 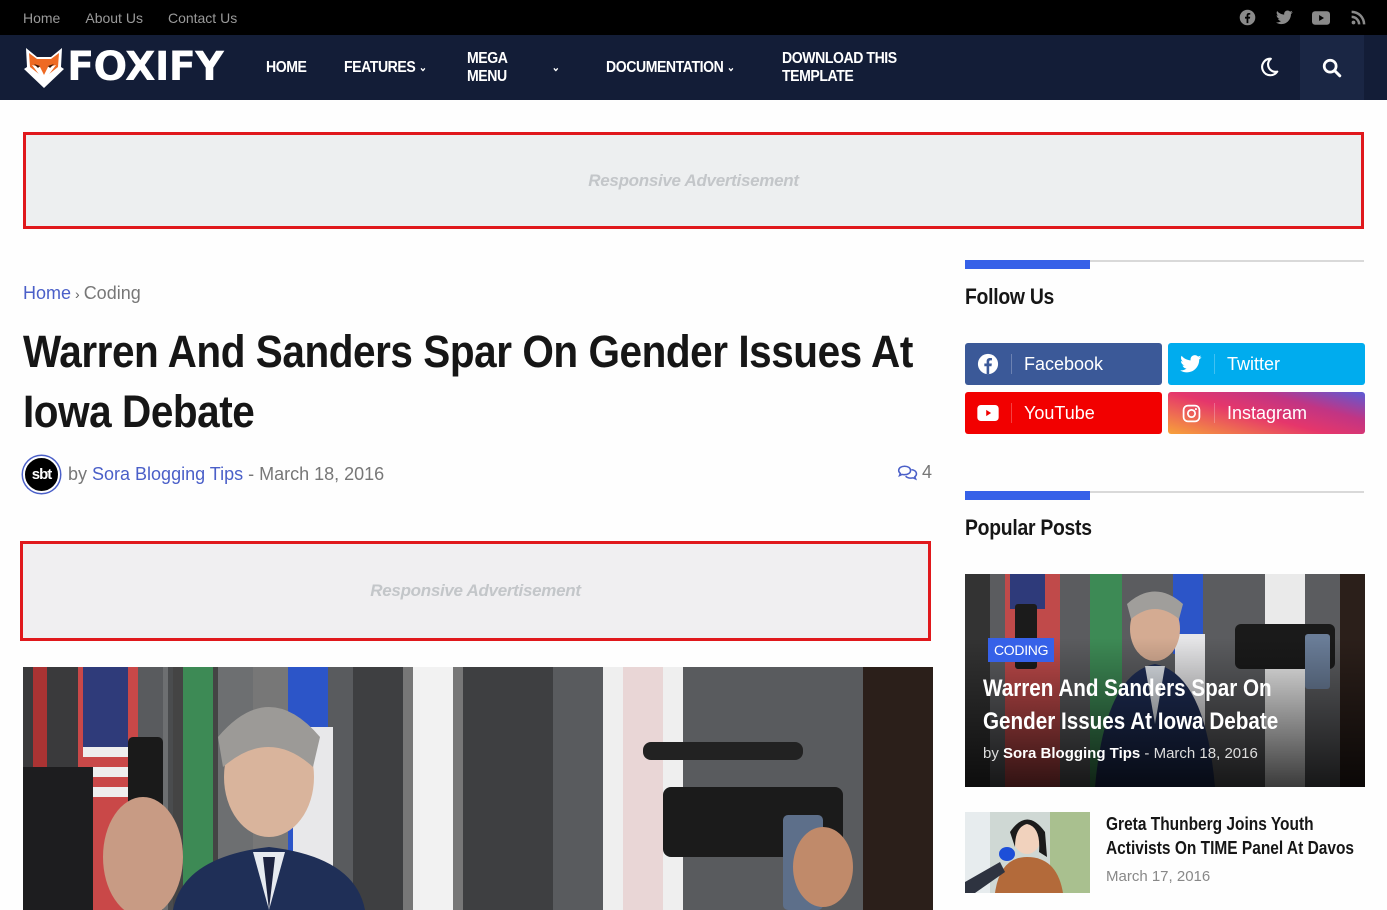 I want to click on breadcrumb-category: Coding, so click(x=112, y=293).